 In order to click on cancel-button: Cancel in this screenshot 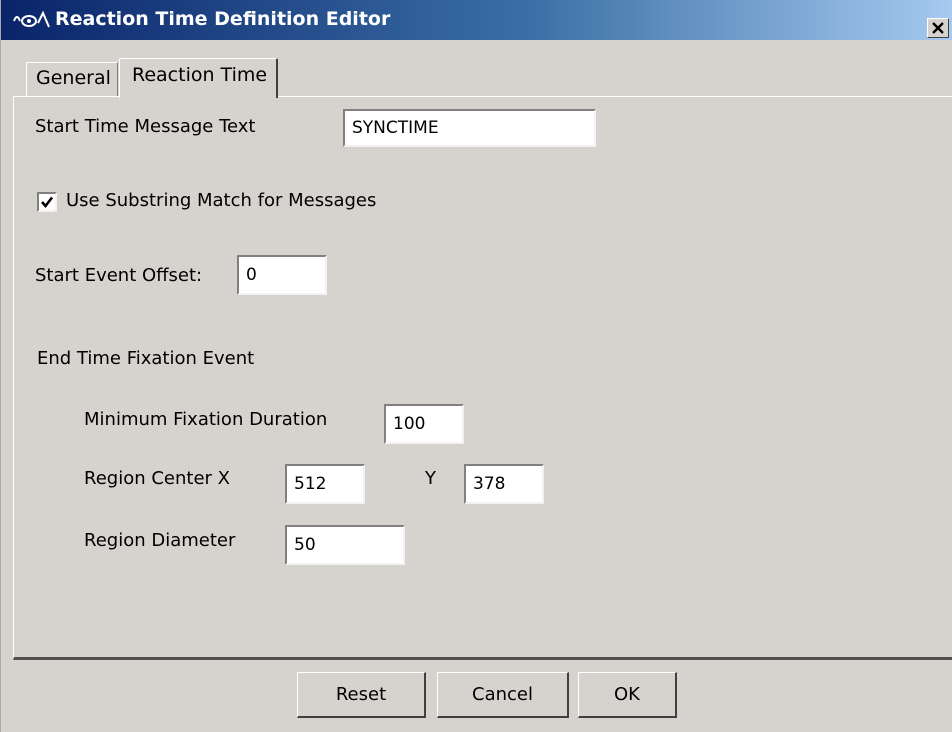, I will do `click(503, 695)`.